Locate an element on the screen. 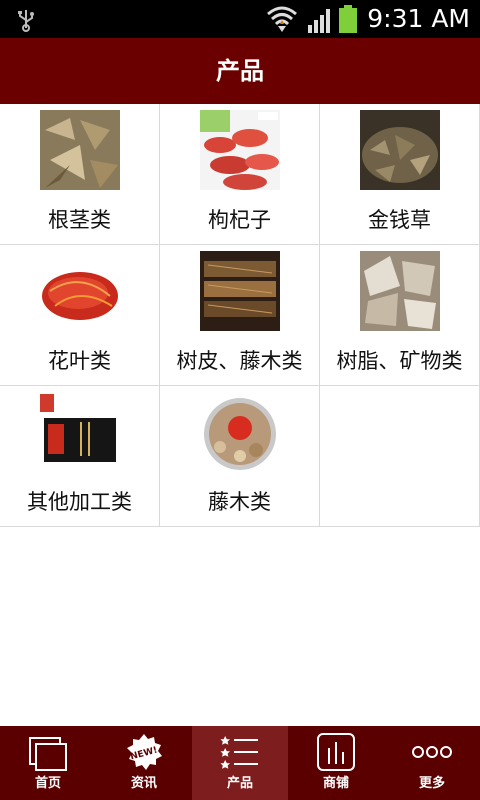 Image resolution: width=480 pixels, height=800 pixels. dried-herb-image is located at coordinates (400, 150).